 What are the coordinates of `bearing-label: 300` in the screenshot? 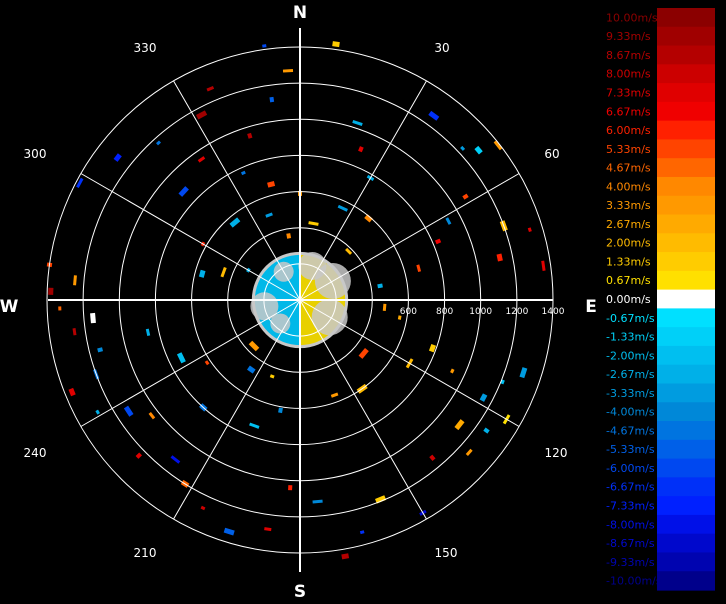 It's located at (35, 154).